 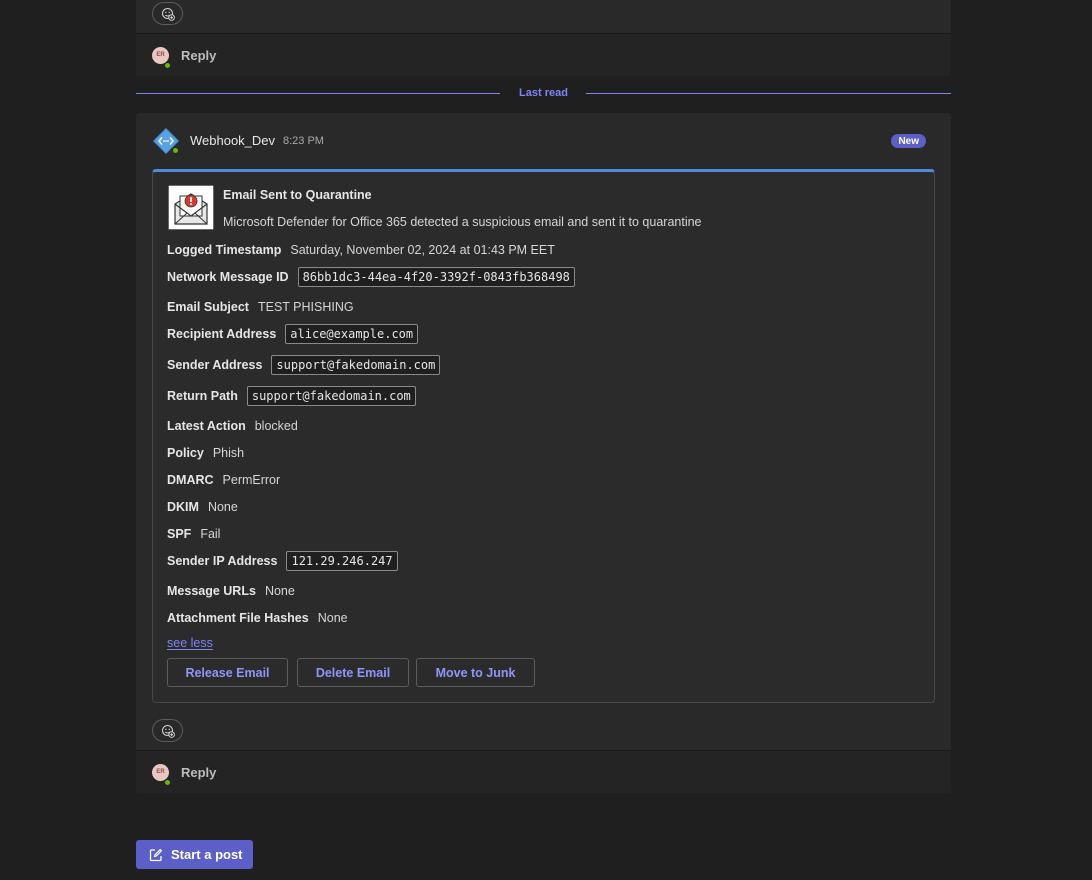 What do you see at coordinates (222, 561) in the screenshot?
I see `fact-key: Sender IP Address` at bounding box center [222, 561].